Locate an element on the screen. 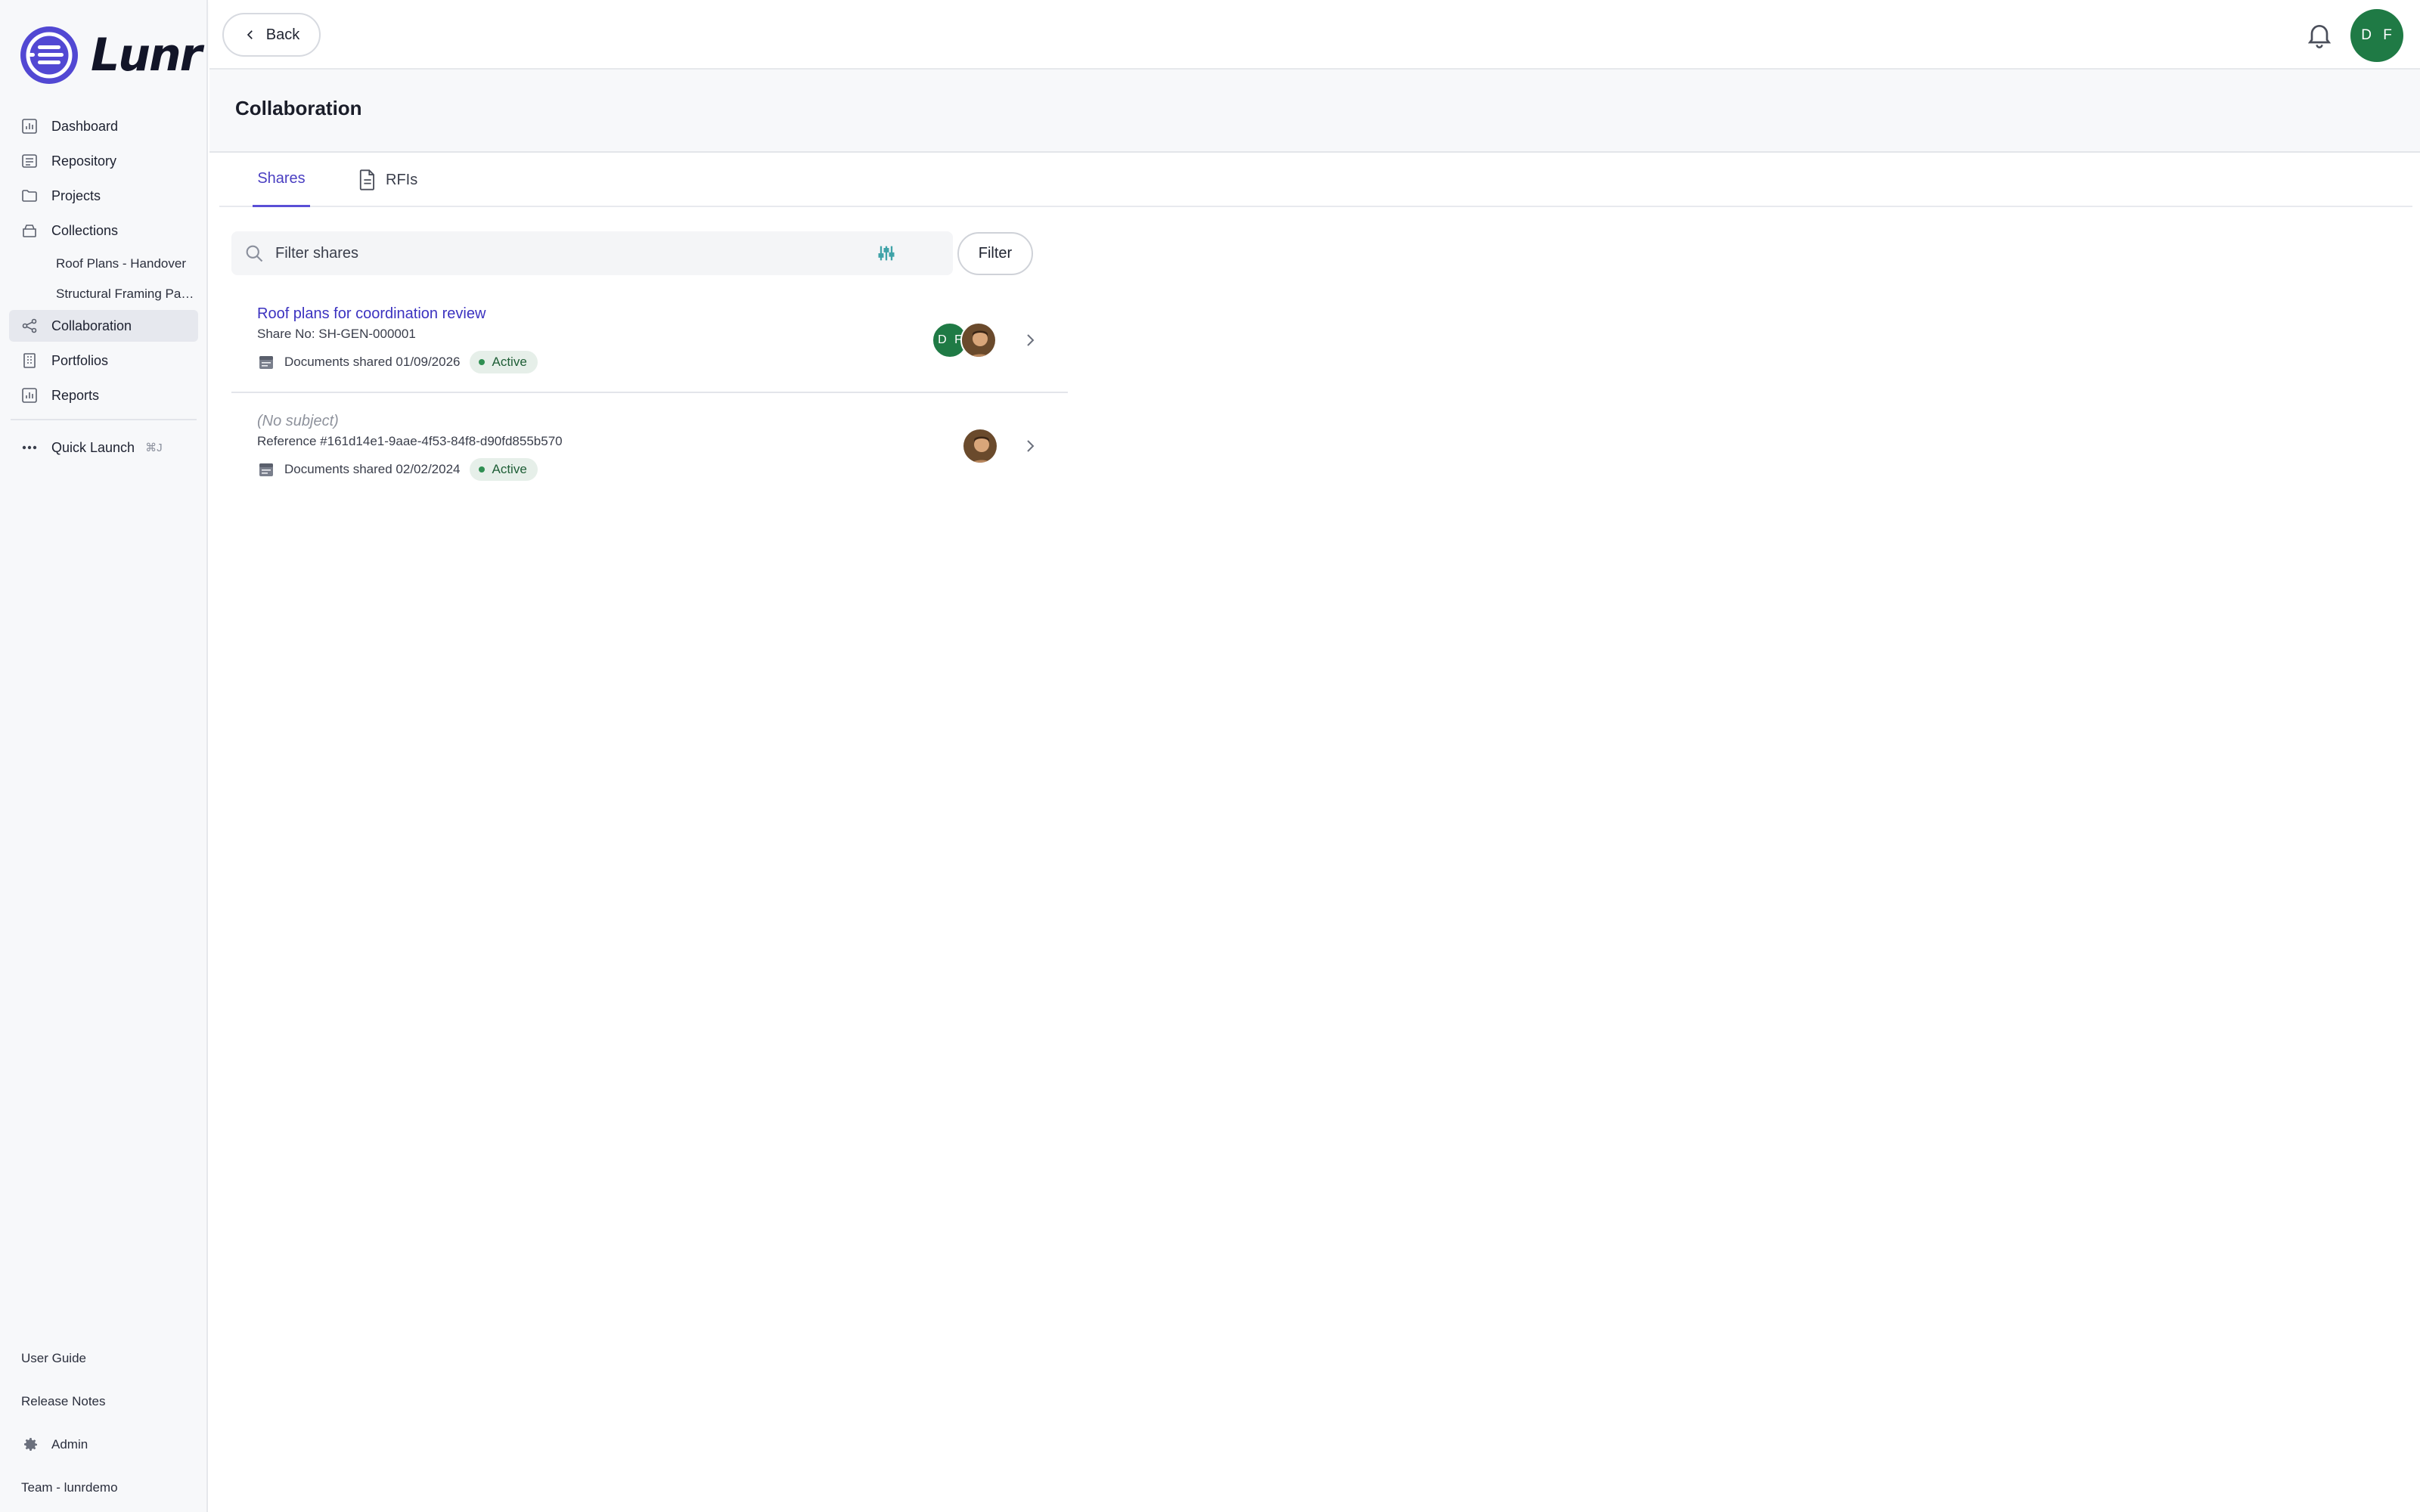 Image resolution: width=2420 pixels, height=1512 pixels. back-button-label: Back is located at coordinates (282, 34).